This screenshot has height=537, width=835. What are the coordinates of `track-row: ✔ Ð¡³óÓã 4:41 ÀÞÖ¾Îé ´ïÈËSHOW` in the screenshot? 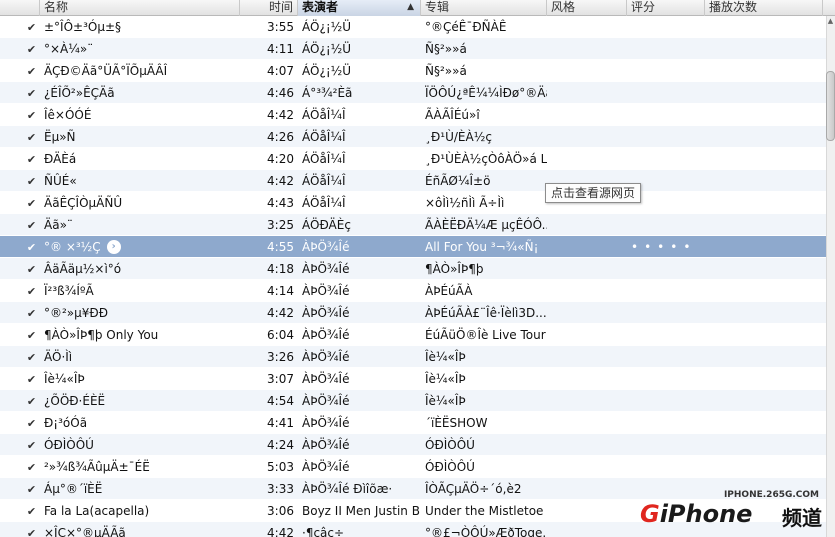 It's located at (417, 423).